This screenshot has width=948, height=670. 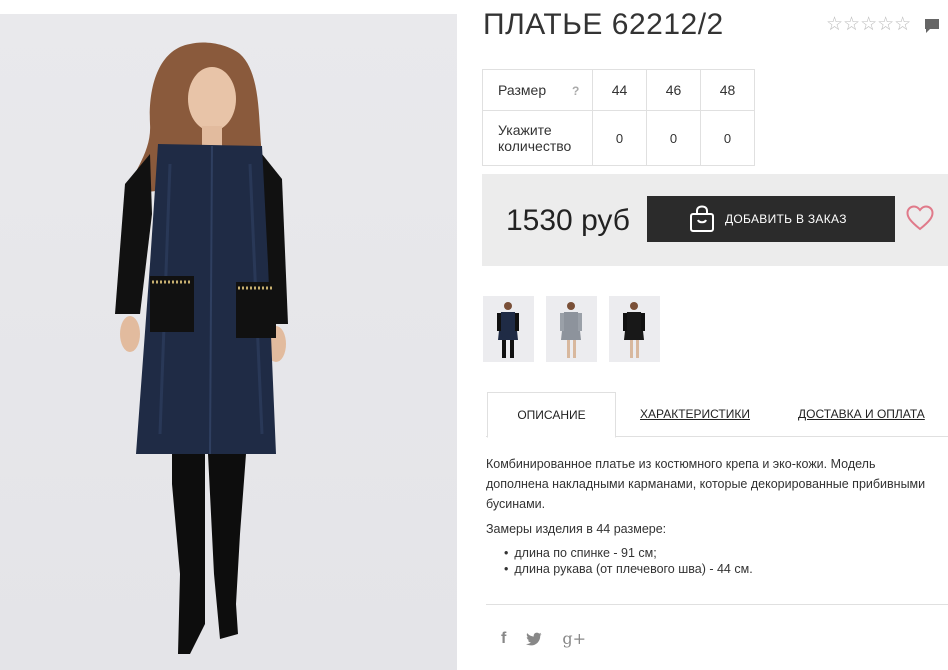 I want to click on list-item: длина по спинке - 91 см;, so click(x=628, y=553).